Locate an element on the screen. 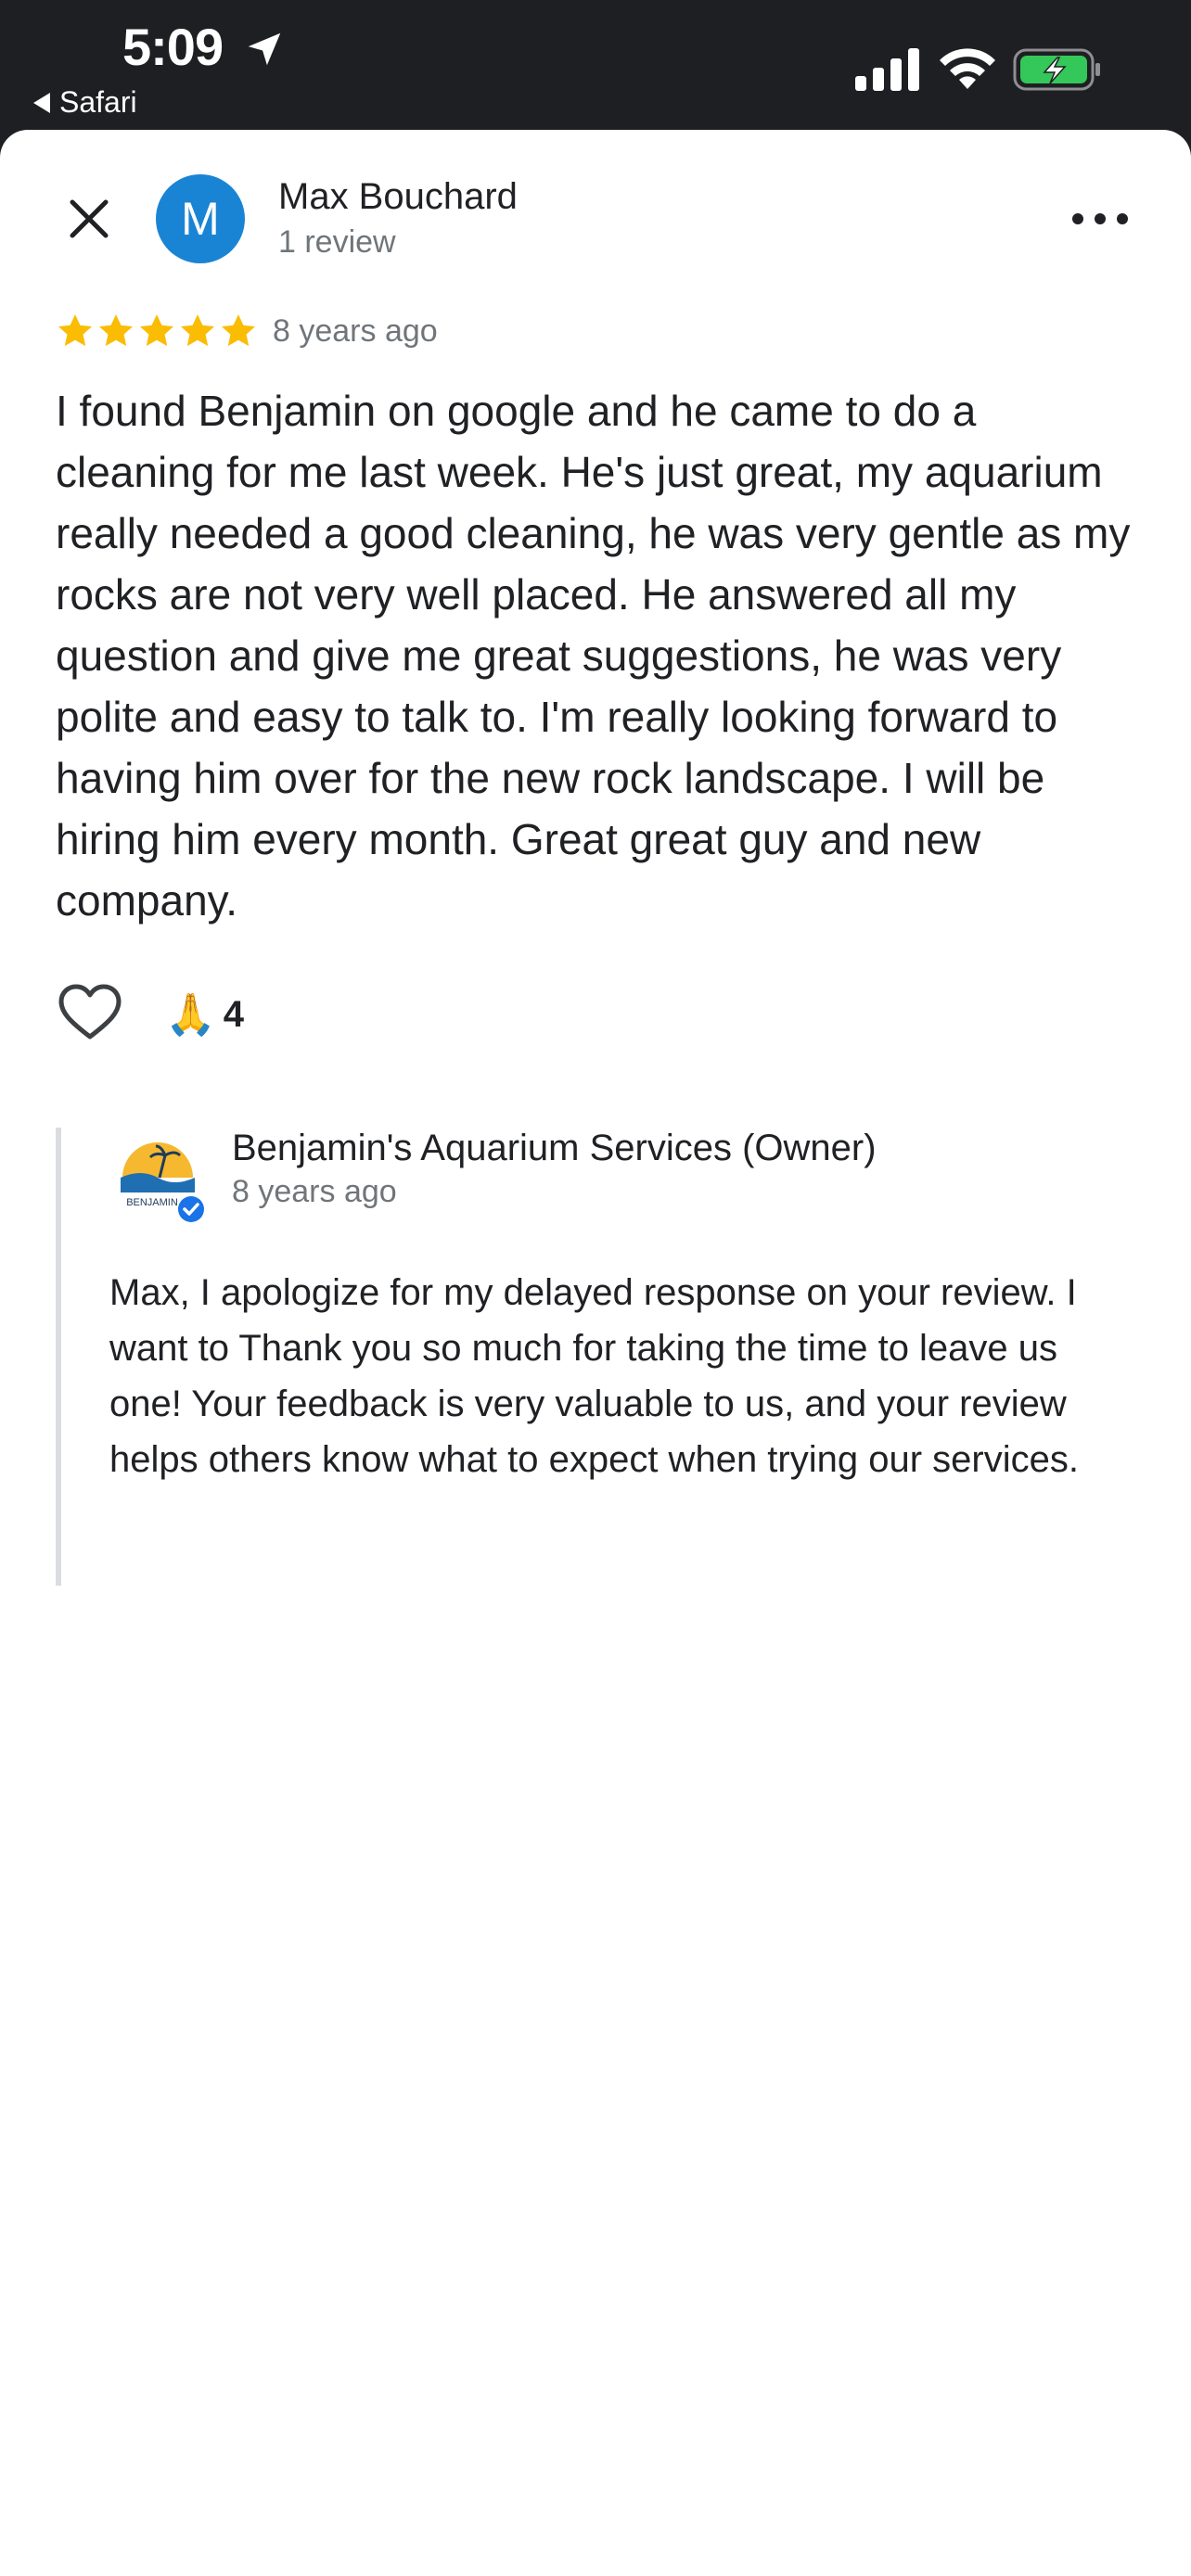  owner-reply-date: 8 years ago is located at coordinates (314, 1191).